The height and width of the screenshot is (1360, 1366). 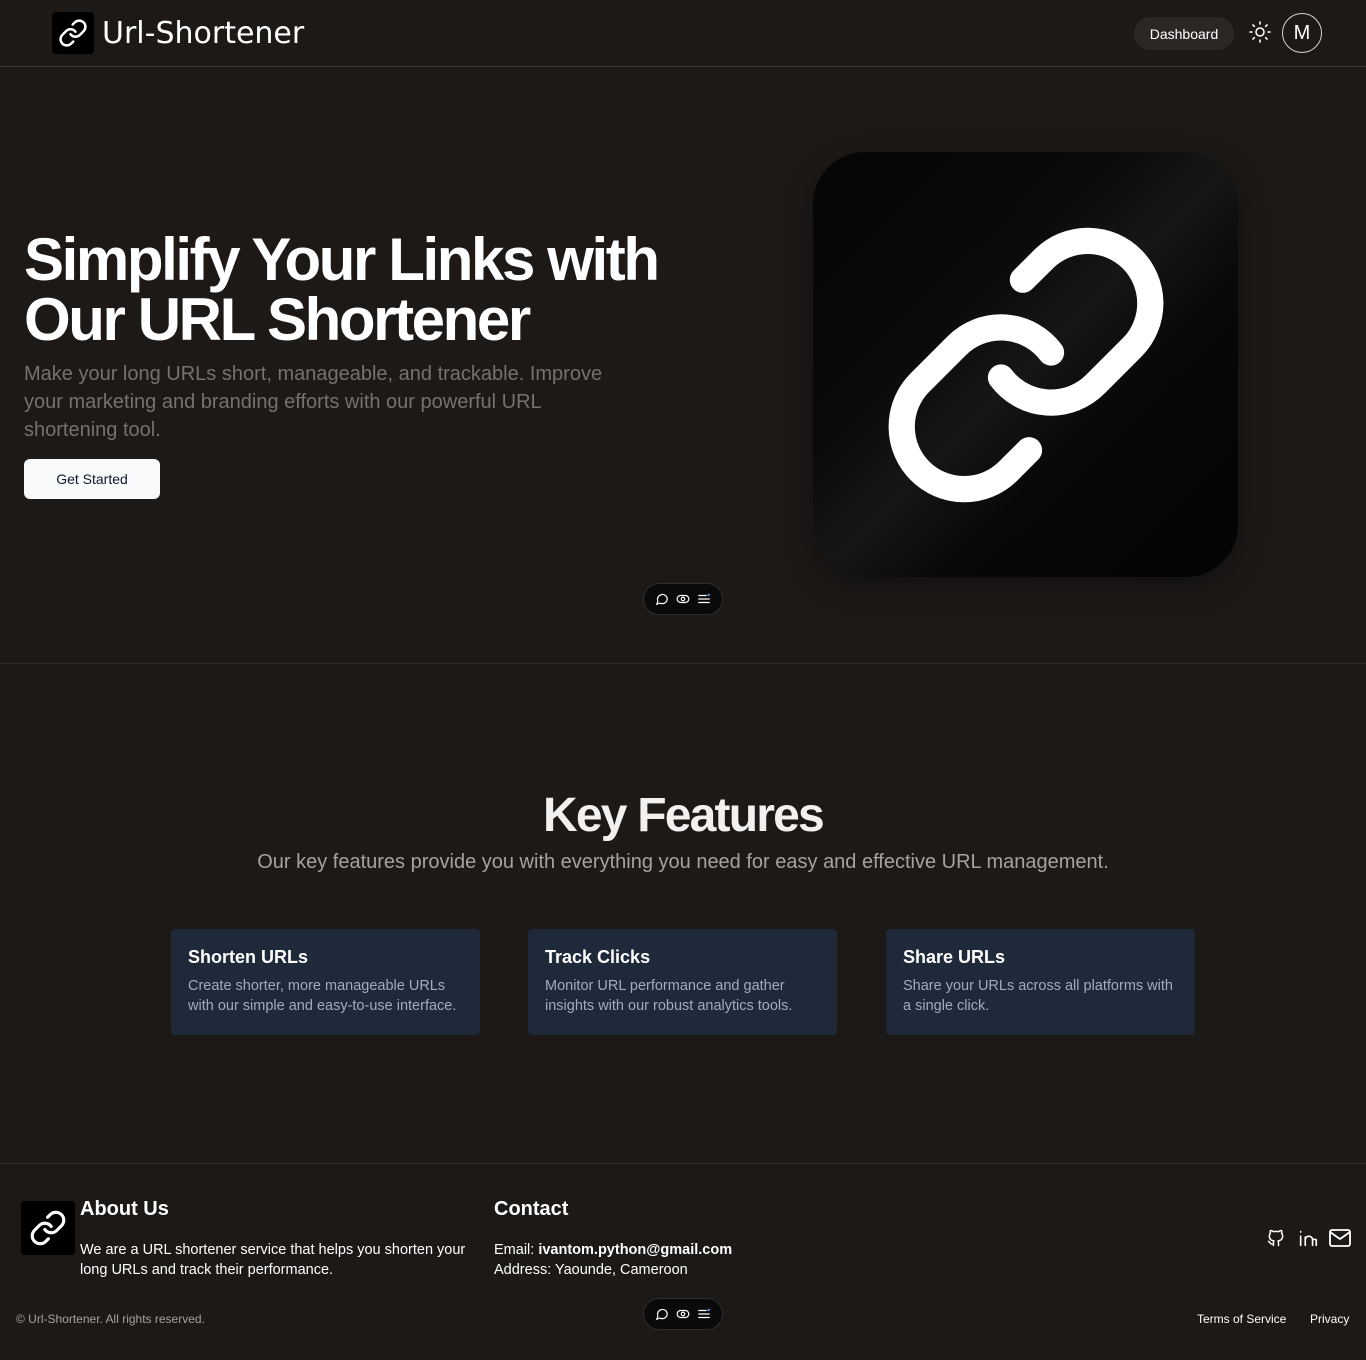 What do you see at coordinates (1184, 33) in the screenshot?
I see `dashboard-button: Dashboard` at bounding box center [1184, 33].